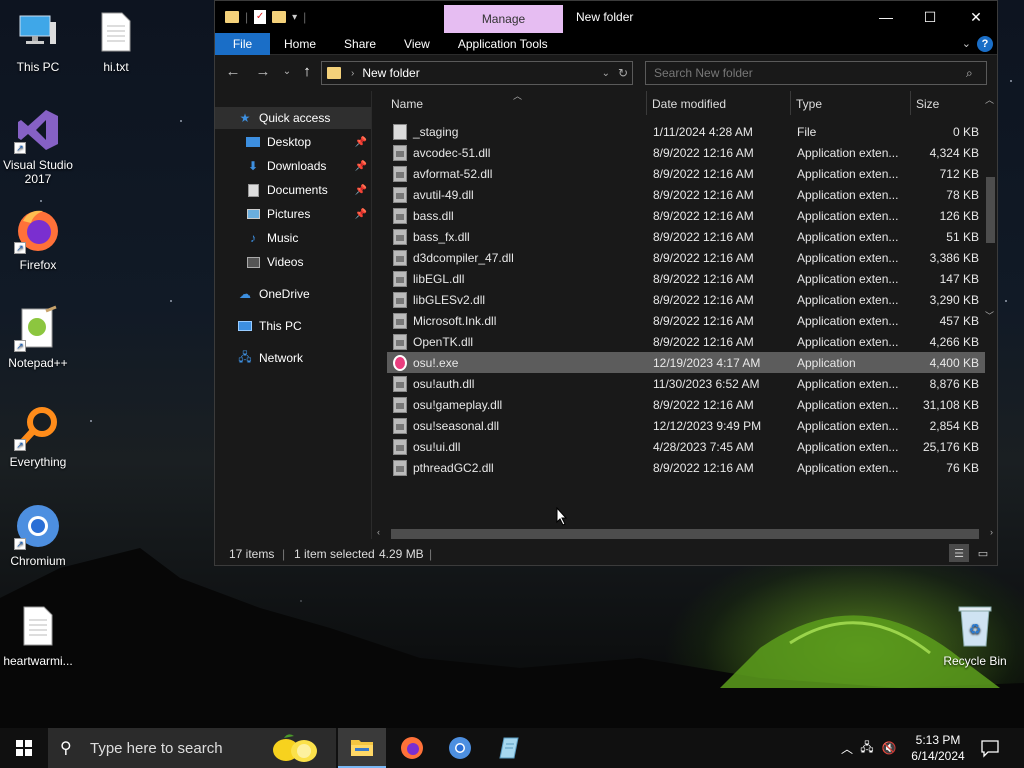 This screenshot has height=768, width=1024. I want to click on file-size: 0 KB, so click(965, 131).